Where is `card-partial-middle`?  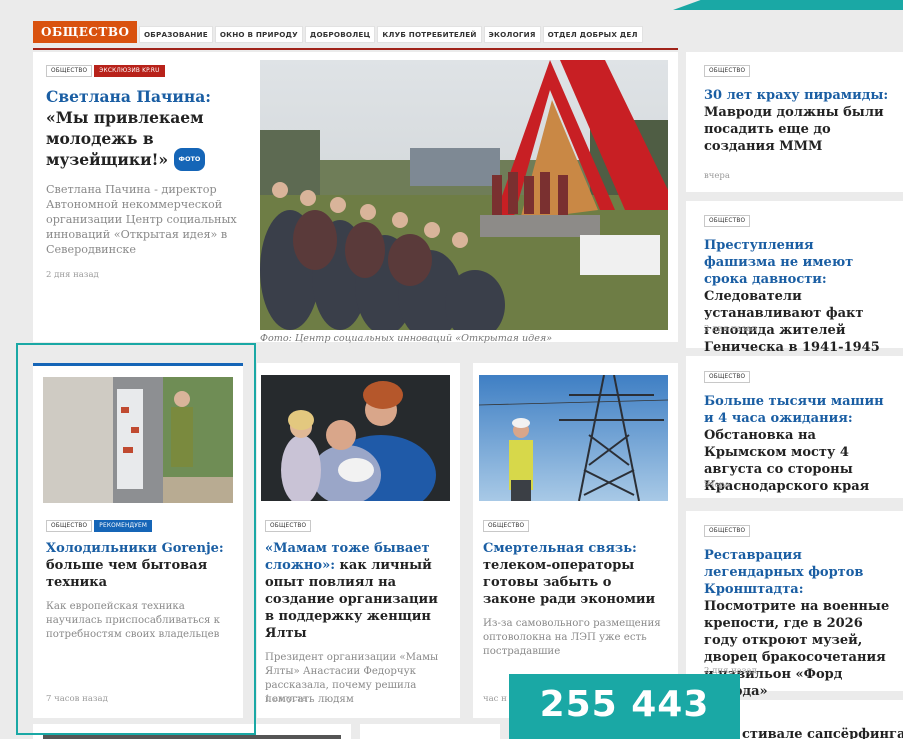 card-partial-middle is located at coordinates (430, 731).